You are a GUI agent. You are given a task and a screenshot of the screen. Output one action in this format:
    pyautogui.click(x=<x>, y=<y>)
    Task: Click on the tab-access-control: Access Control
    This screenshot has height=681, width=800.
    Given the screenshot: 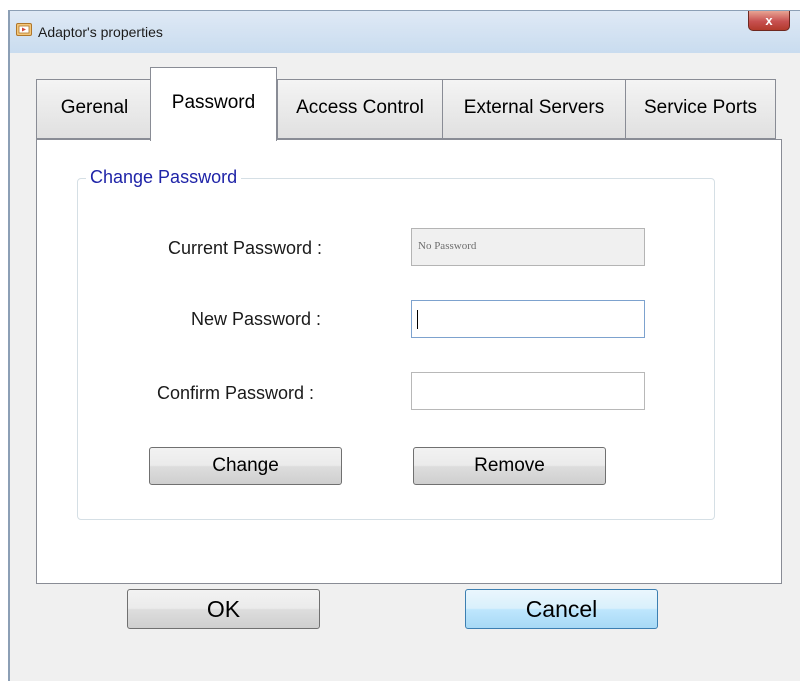 What is the action you would take?
    pyautogui.click(x=360, y=109)
    